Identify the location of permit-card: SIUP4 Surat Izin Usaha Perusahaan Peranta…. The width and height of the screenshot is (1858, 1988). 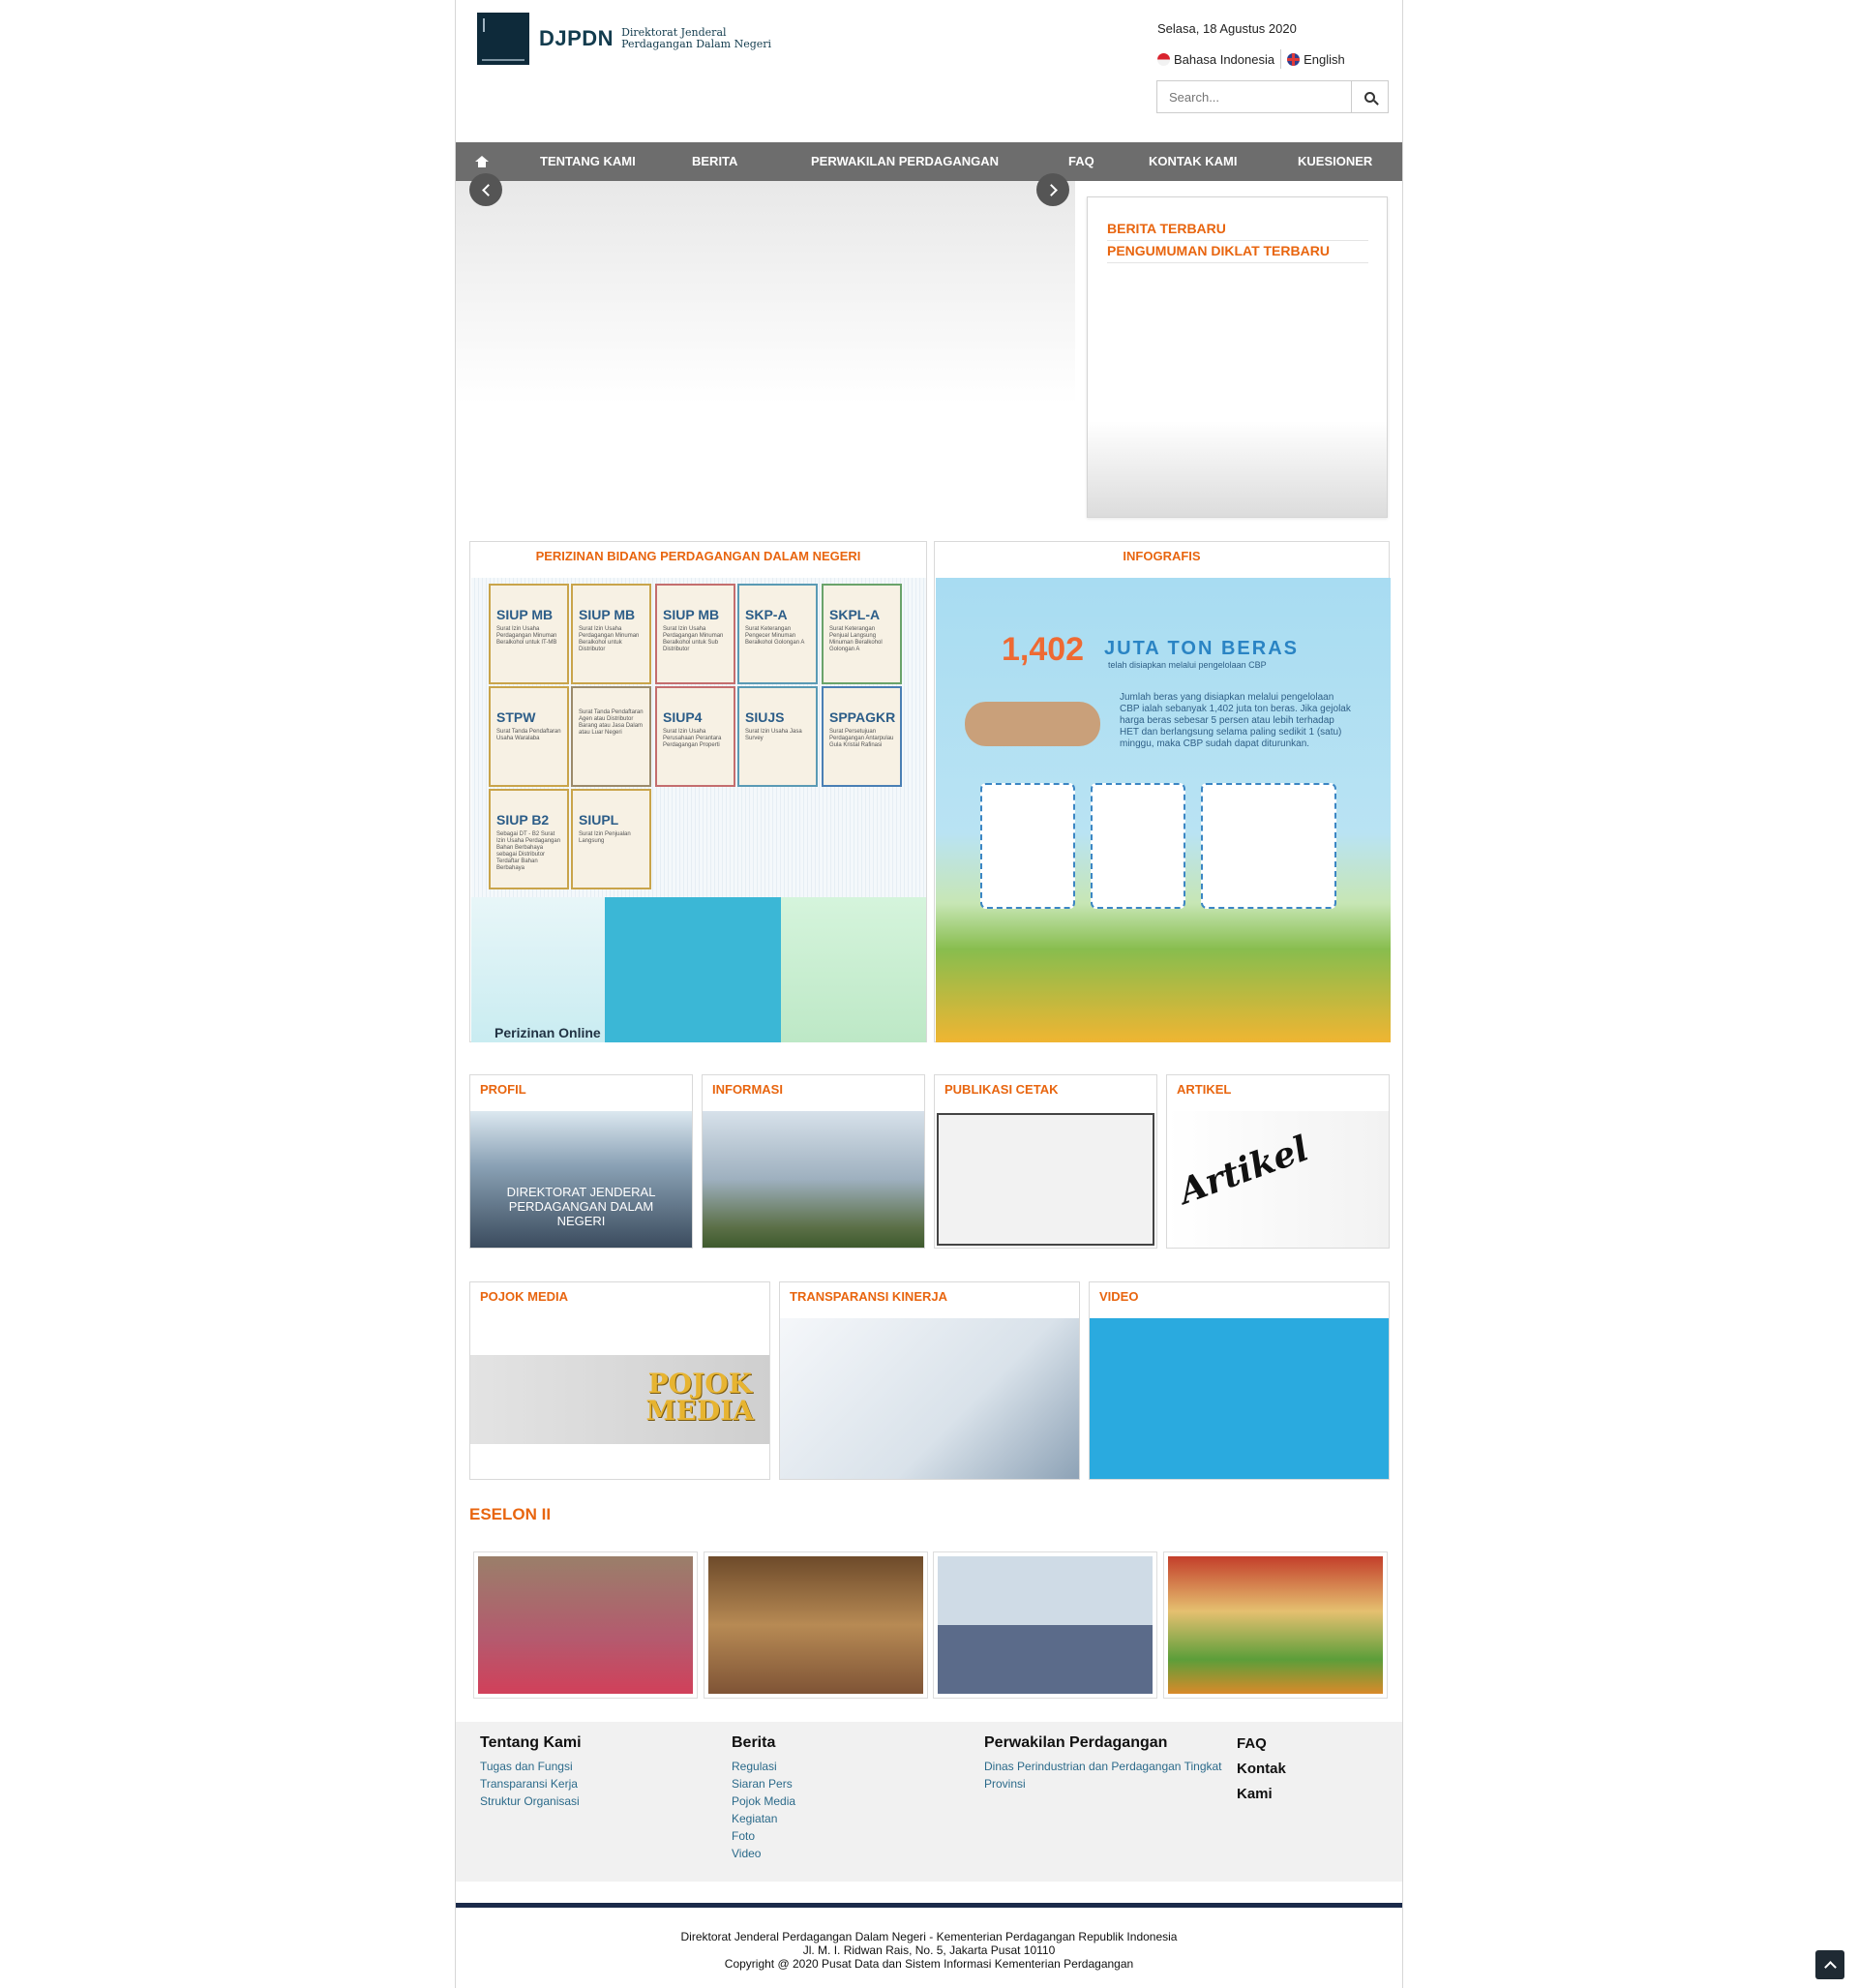
(695, 736).